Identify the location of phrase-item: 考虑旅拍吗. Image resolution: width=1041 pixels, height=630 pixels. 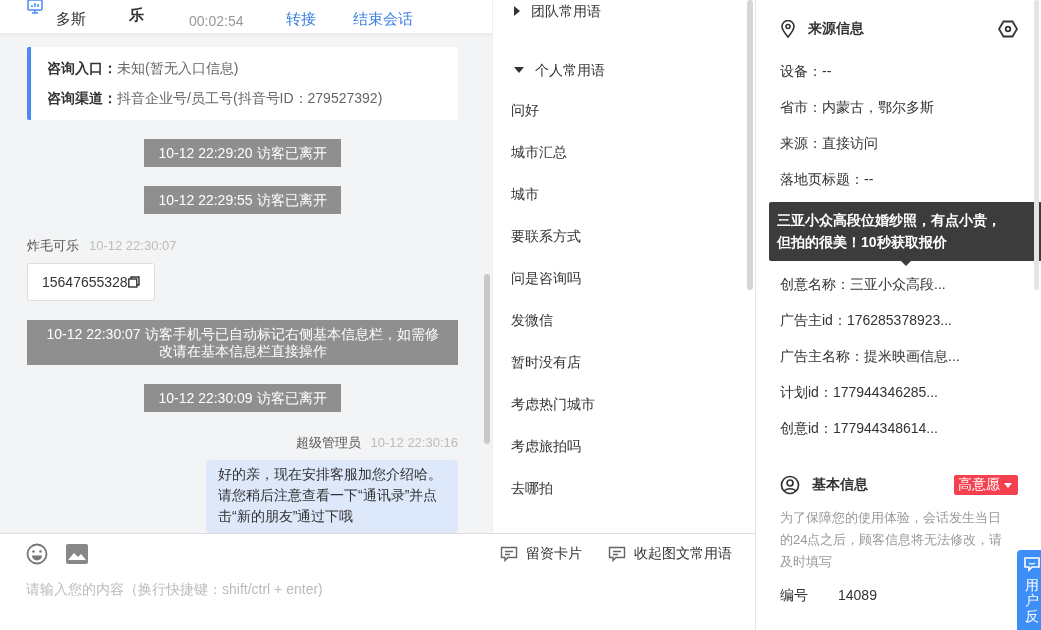
(624, 446).